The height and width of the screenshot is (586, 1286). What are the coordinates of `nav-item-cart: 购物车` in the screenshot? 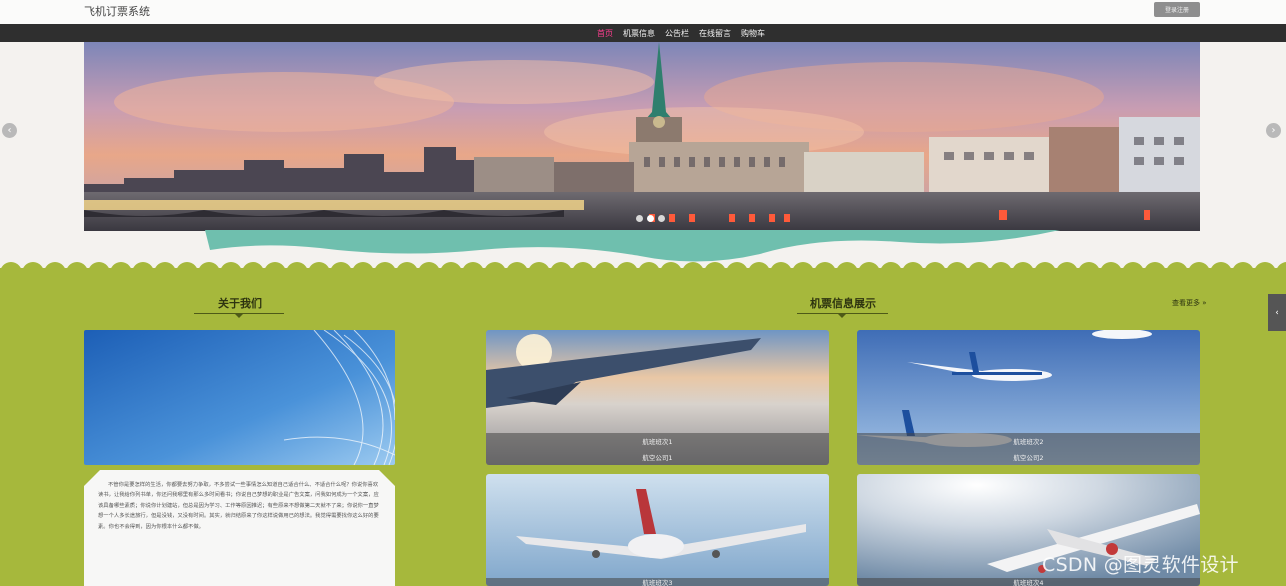 It's located at (753, 33).